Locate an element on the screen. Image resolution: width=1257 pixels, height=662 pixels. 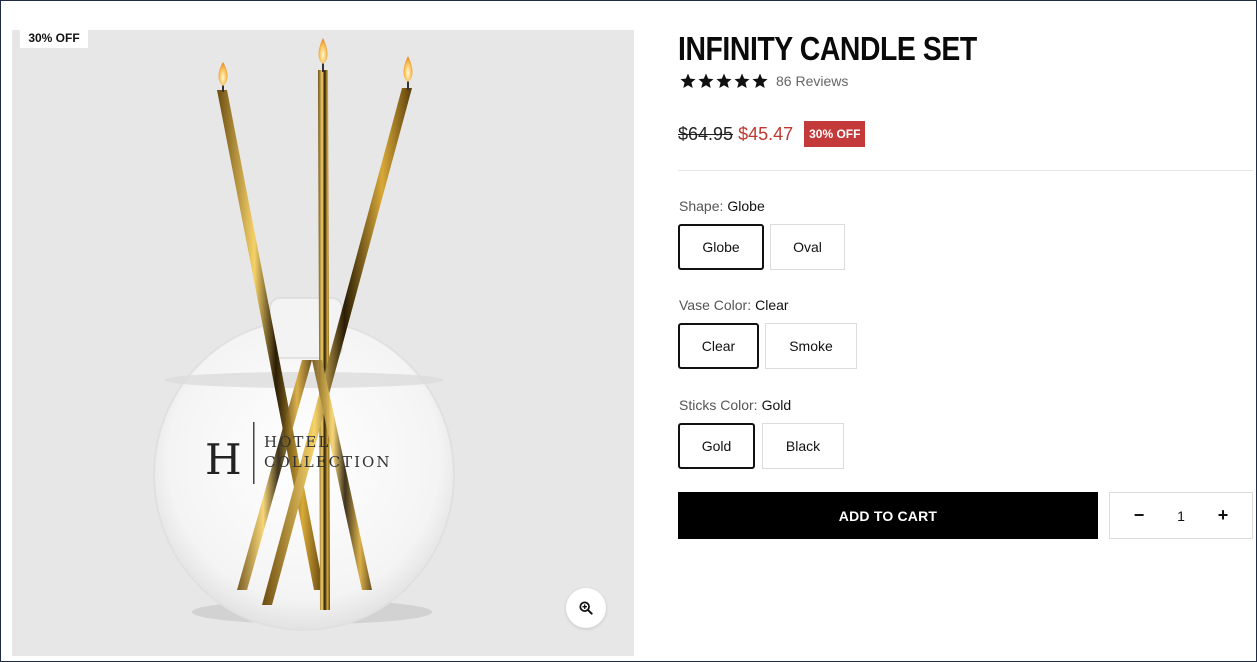
increase-quantity-button: + is located at coordinates (1223, 515).